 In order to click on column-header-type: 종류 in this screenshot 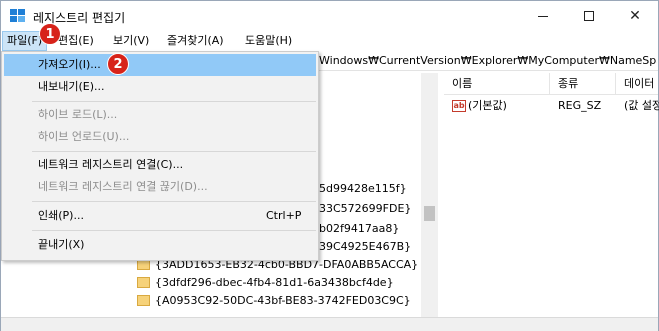, I will do `click(583, 84)`.